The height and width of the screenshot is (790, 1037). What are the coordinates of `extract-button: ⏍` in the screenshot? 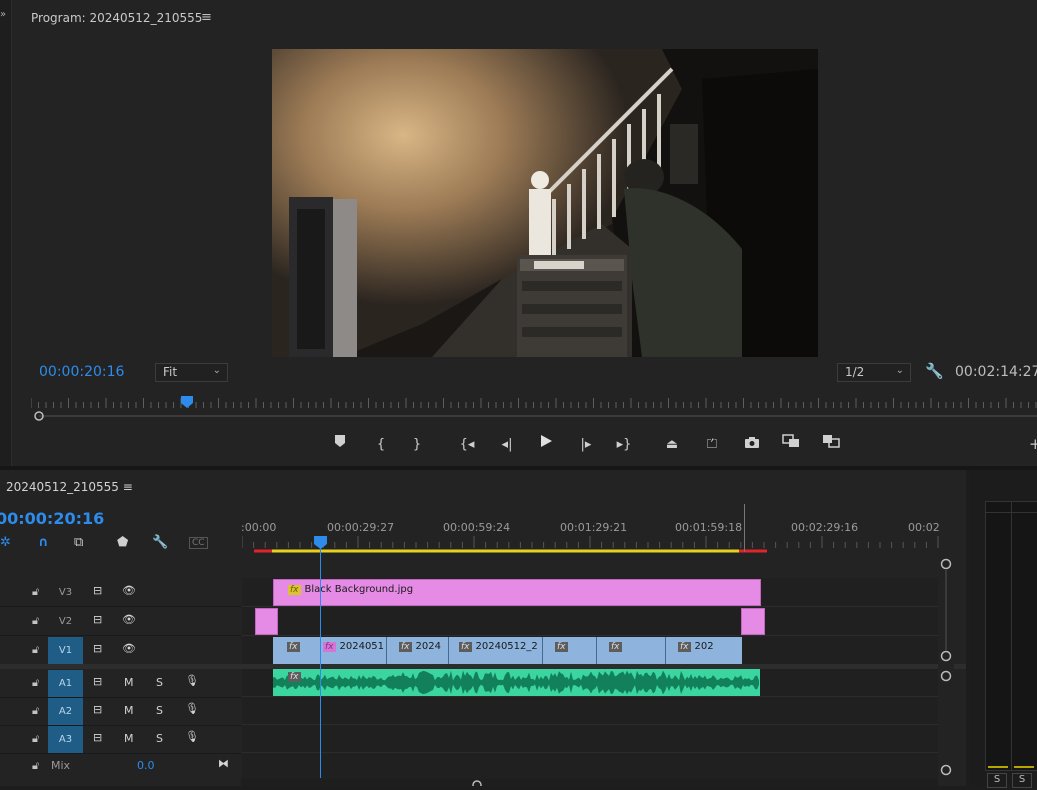 It's located at (712, 445).